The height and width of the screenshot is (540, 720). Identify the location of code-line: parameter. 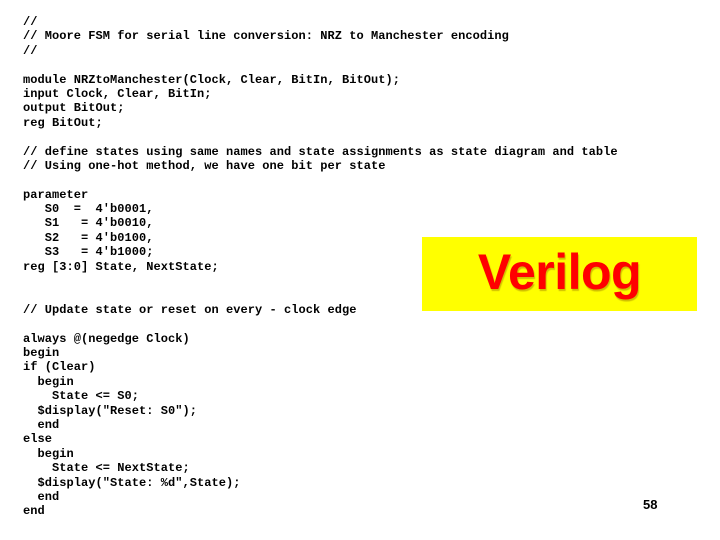
(56, 194).